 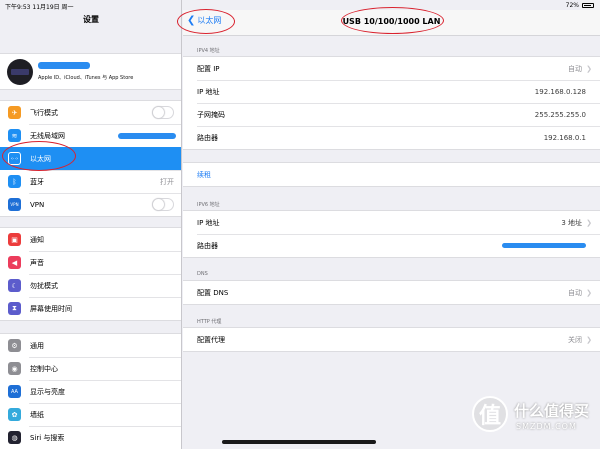 What do you see at coordinates (580, 5) in the screenshot?
I see `status-right: 72%` at bounding box center [580, 5].